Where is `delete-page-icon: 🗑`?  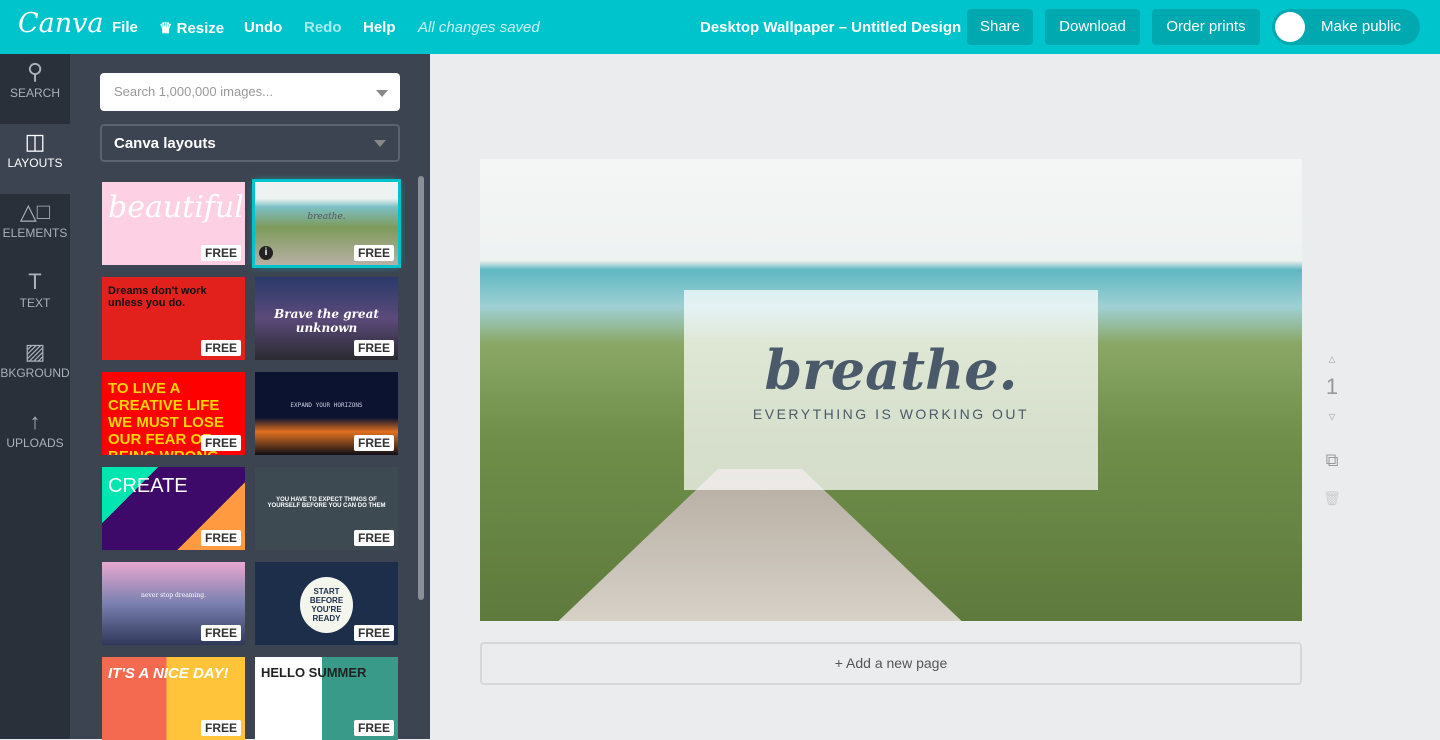 delete-page-icon: 🗑 is located at coordinates (1332, 498).